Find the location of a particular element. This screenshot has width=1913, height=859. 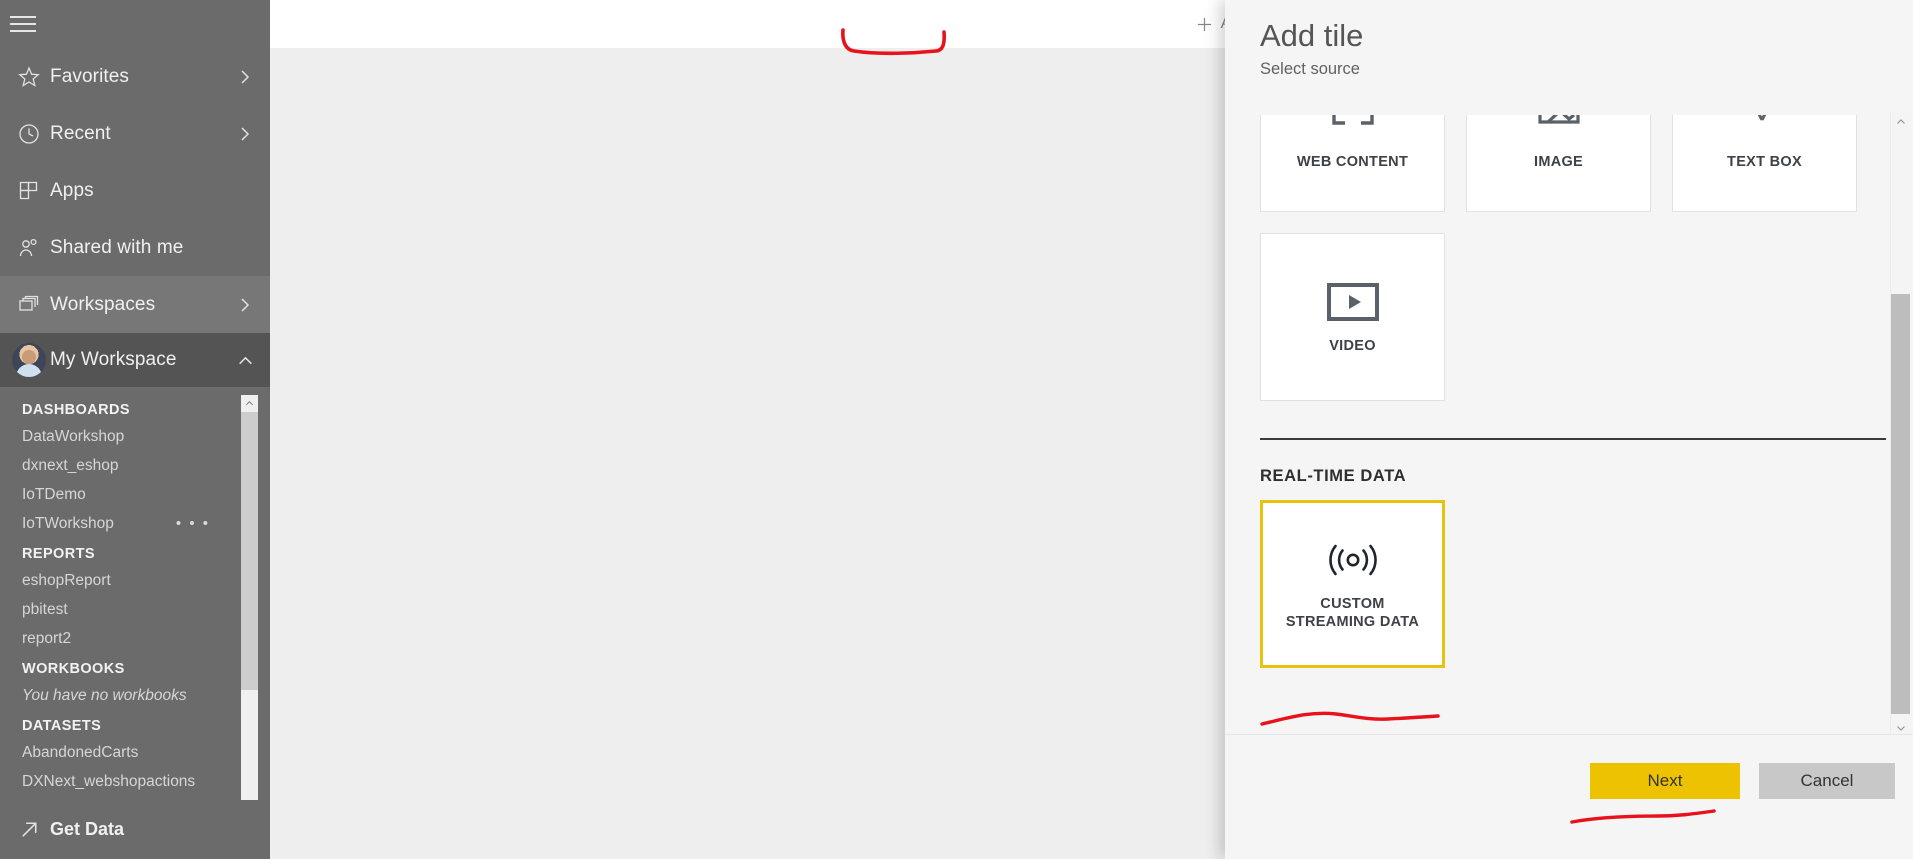

tile-custom-streaming-data: CUSTOM STREAMING DATA is located at coordinates (1352, 584).